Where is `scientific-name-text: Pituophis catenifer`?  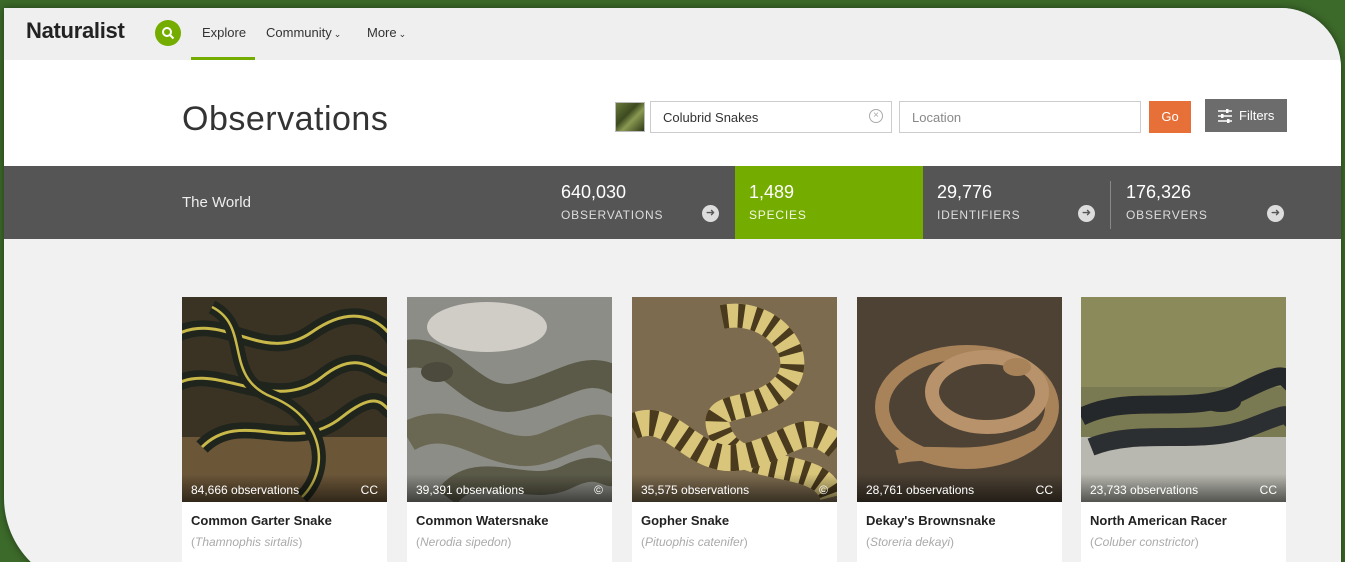 scientific-name-text: Pituophis catenifer is located at coordinates (694, 542).